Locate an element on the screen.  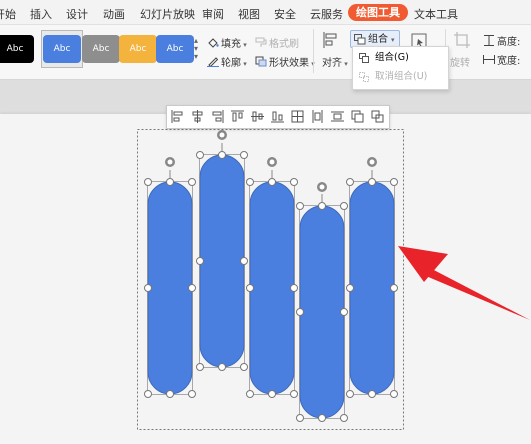
outline-button: 轮廓 ▾ is located at coordinates (227, 61).